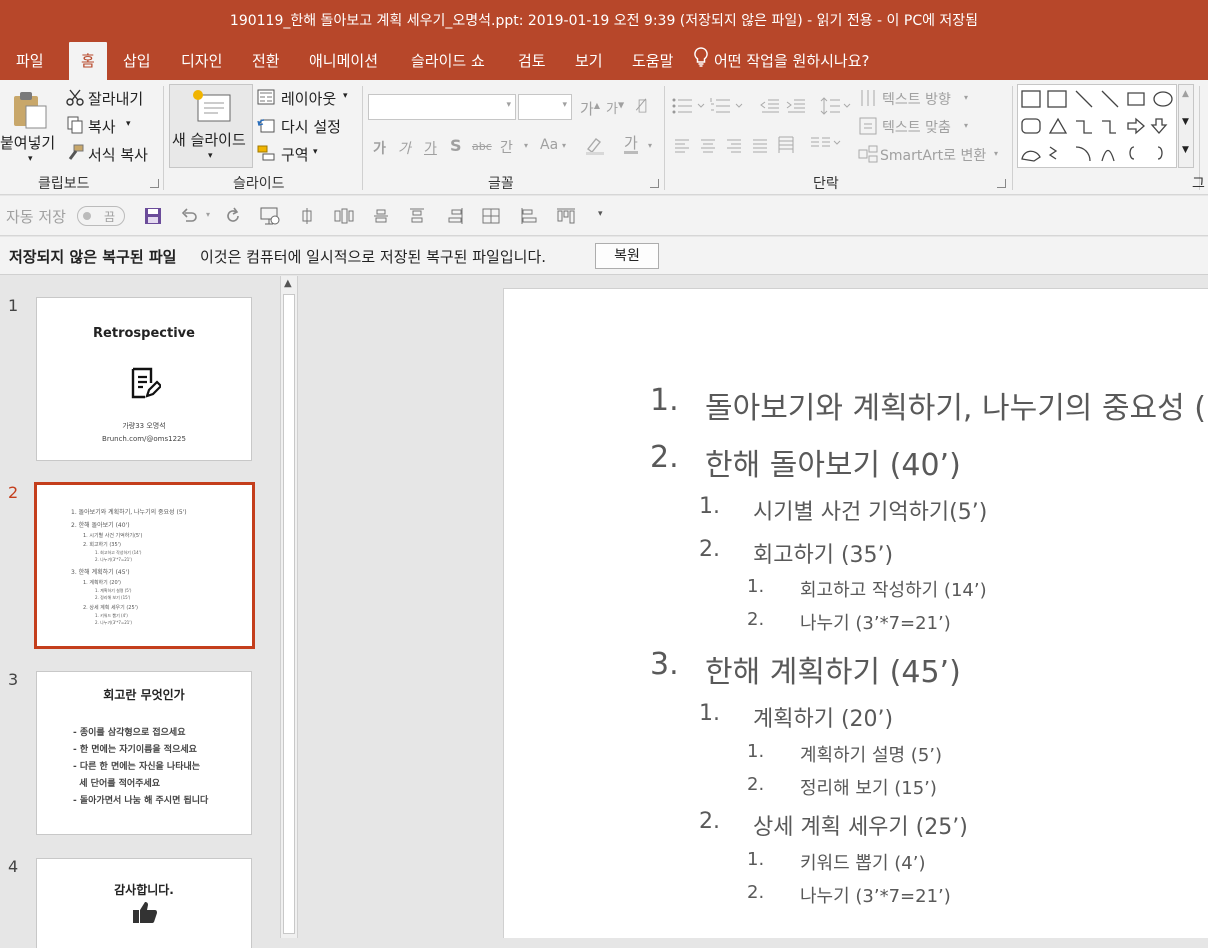 Image resolution: width=1208 pixels, height=948 pixels. What do you see at coordinates (307, 126) in the screenshot?
I see `reset-button: 다시 설정` at bounding box center [307, 126].